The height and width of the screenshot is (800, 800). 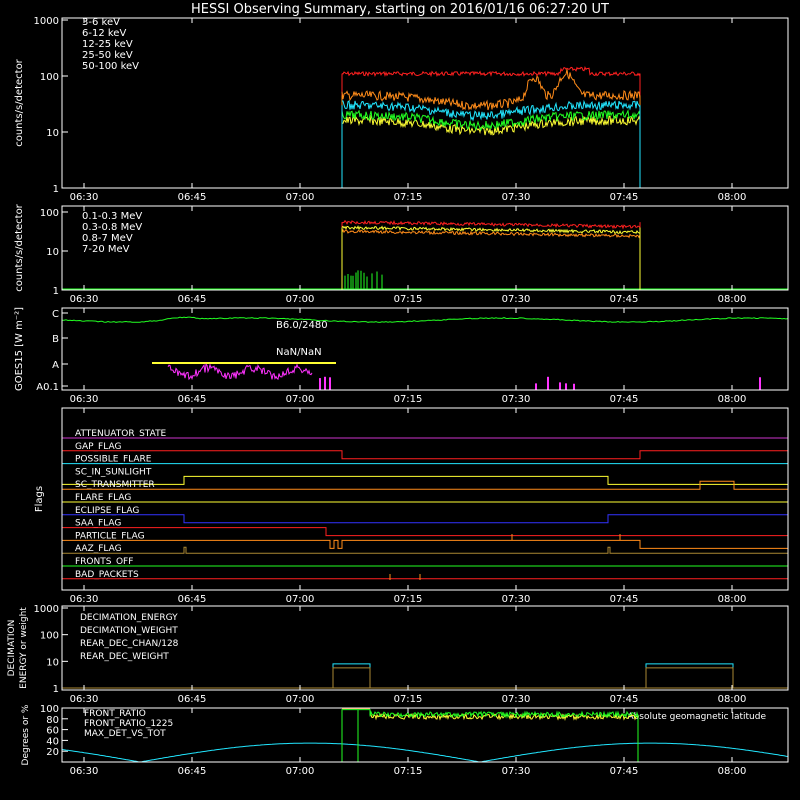 What do you see at coordinates (46, 21) in the screenshot?
I see `y-tick-label: 1000` at bounding box center [46, 21].